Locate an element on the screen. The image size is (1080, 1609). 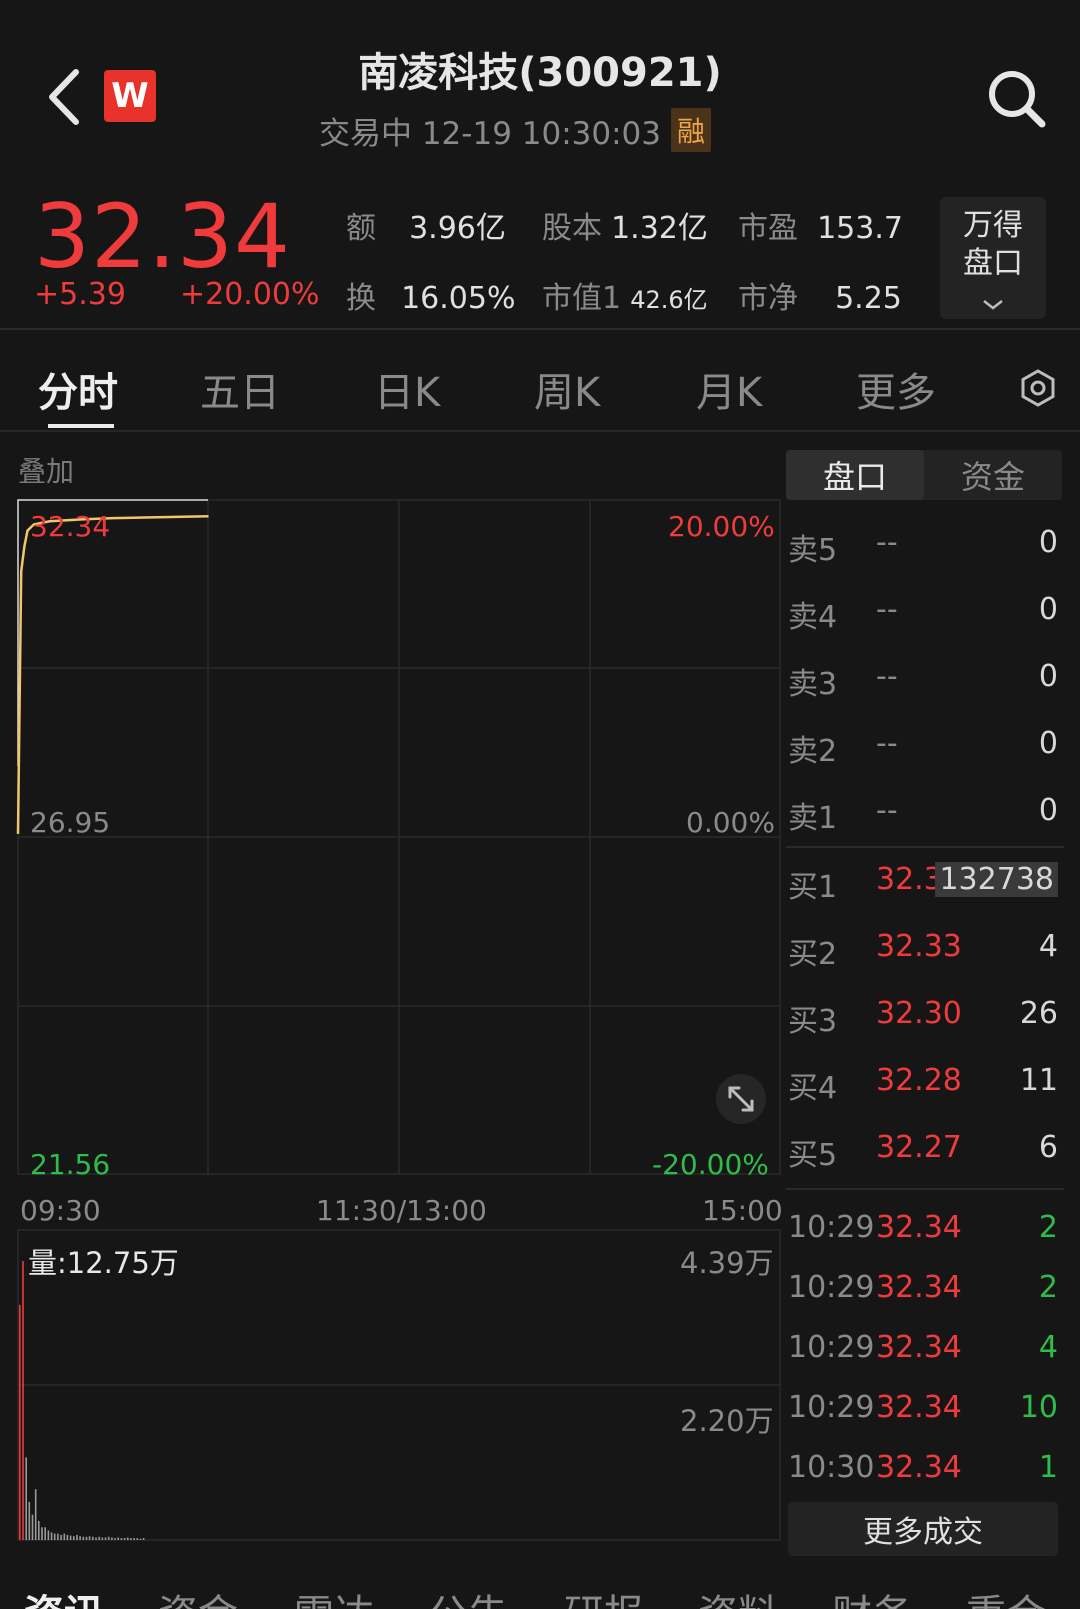
tab-profile: 资料 is located at coordinates (738, 1595).